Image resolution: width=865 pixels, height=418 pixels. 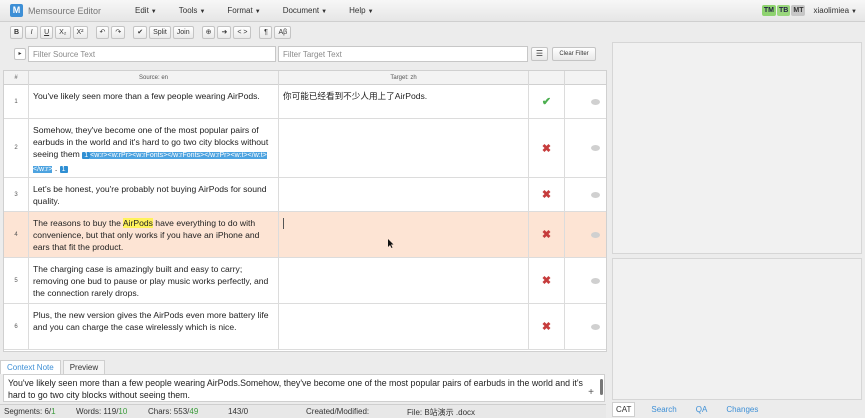 What do you see at coordinates (16, 78) in the screenshot?
I see `header-number: #` at bounding box center [16, 78].